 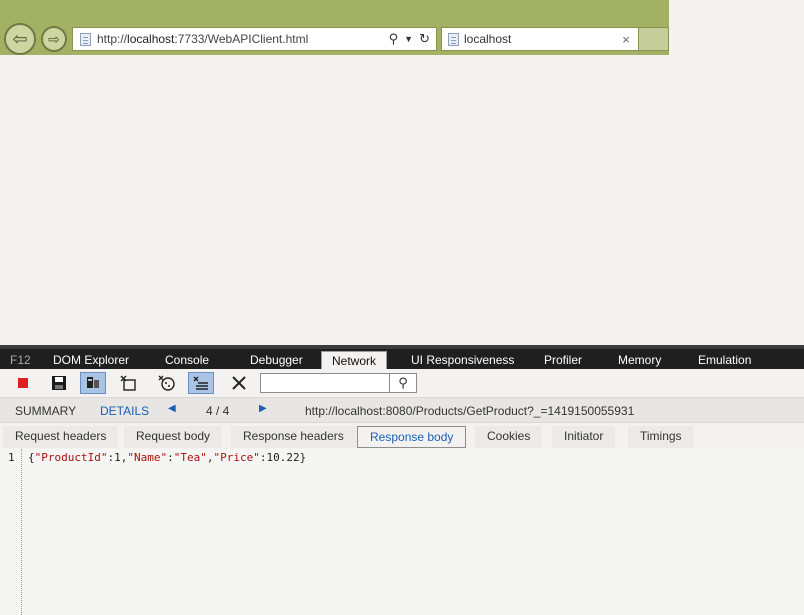 What do you see at coordinates (11, 532) in the screenshot?
I see `line-gutter` at bounding box center [11, 532].